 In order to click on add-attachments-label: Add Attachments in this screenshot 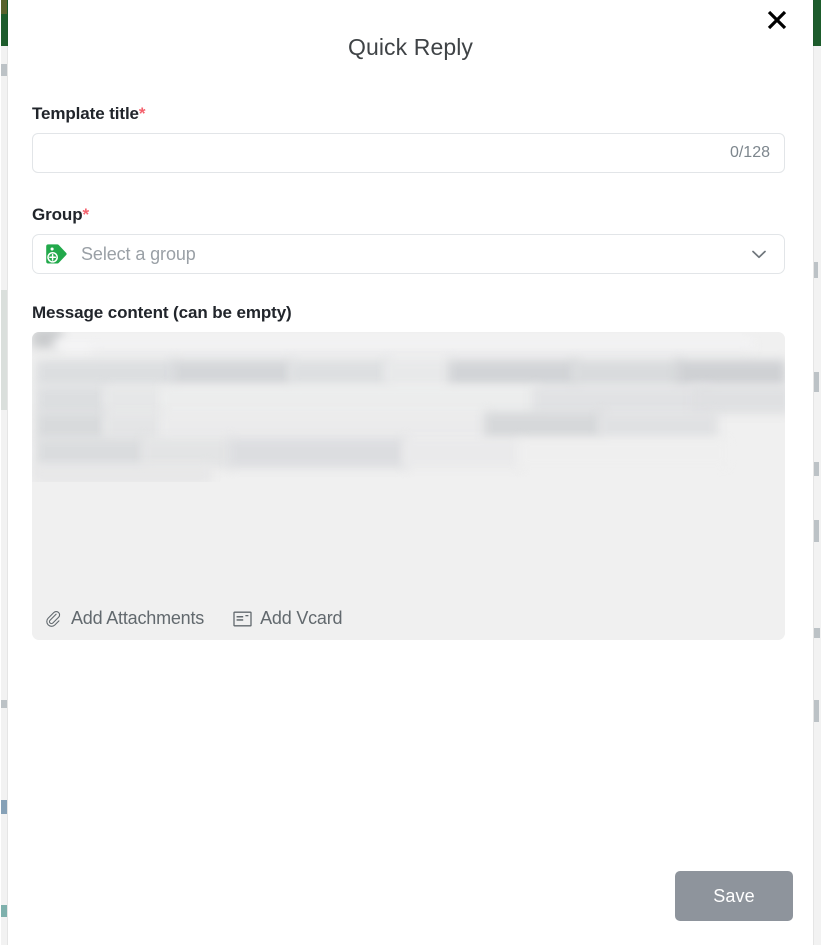, I will do `click(138, 618)`.